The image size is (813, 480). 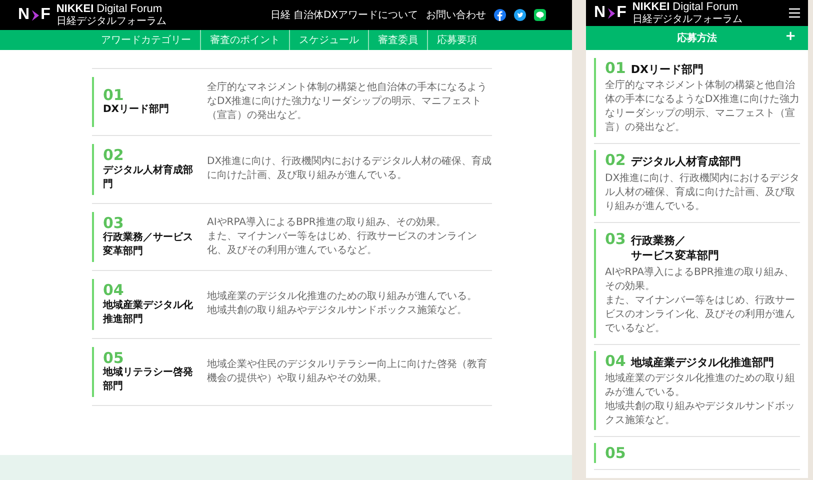 What do you see at coordinates (500, 15) in the screenshot?
I see `circle-f-icon` at bounding box center [500, 15].